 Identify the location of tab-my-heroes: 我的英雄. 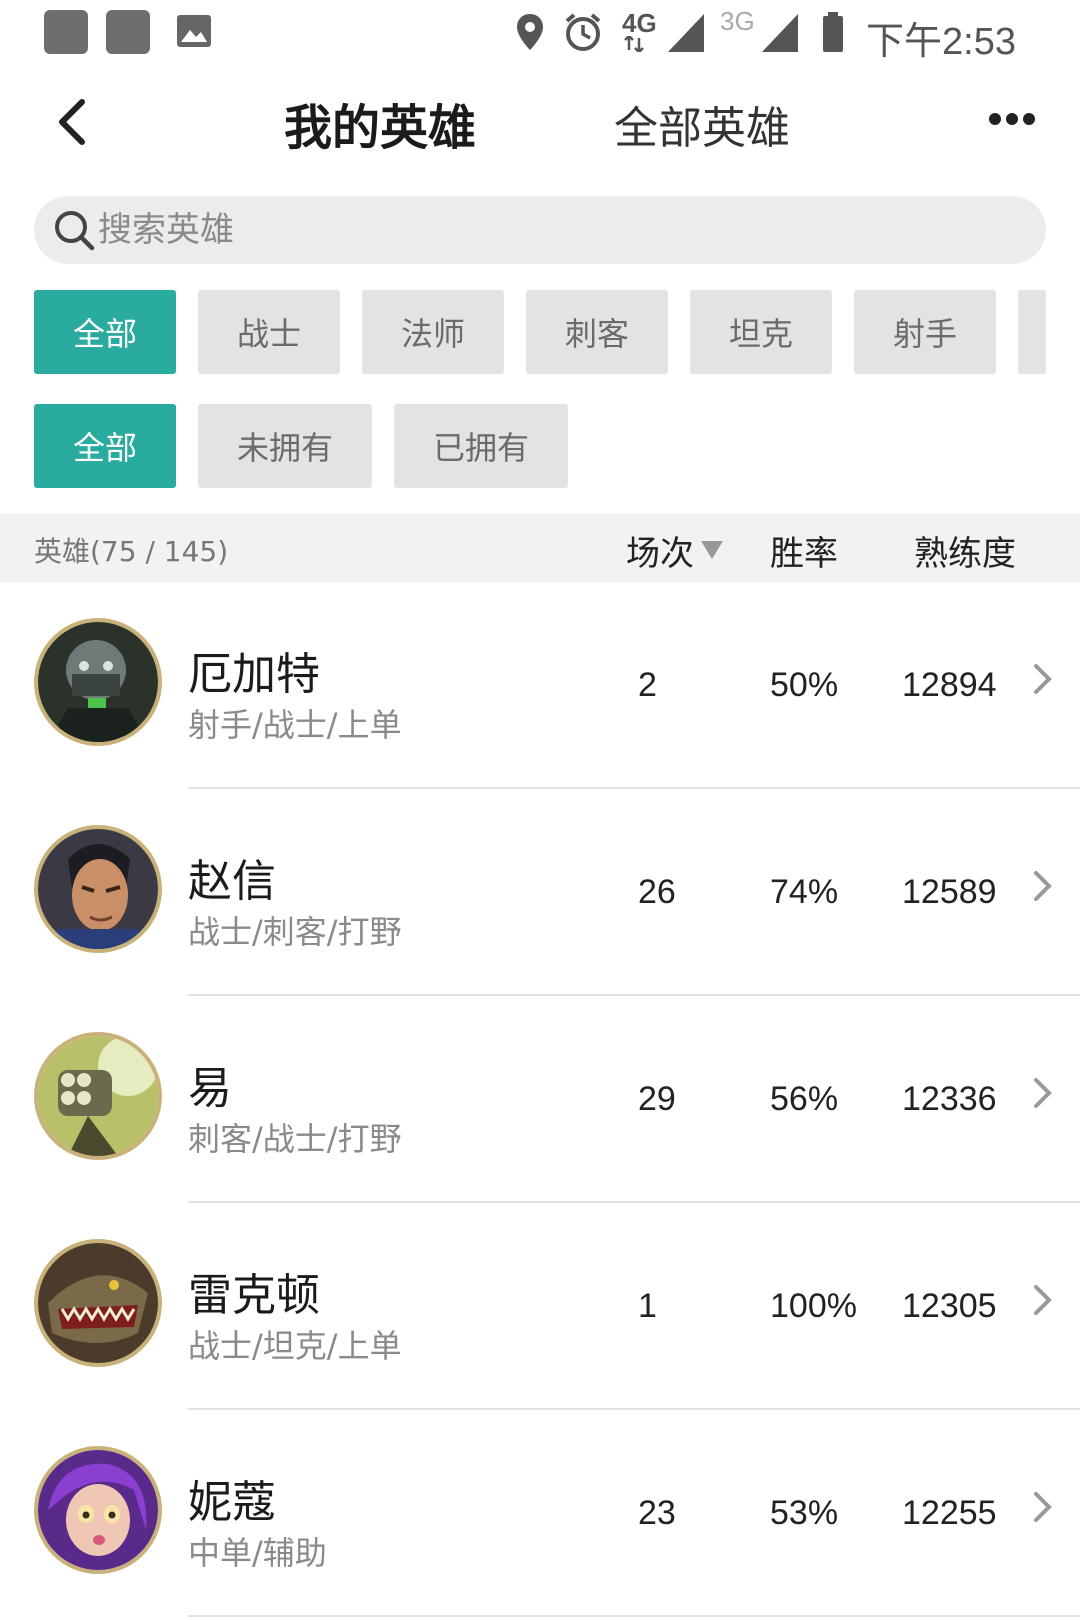
(380, 123).